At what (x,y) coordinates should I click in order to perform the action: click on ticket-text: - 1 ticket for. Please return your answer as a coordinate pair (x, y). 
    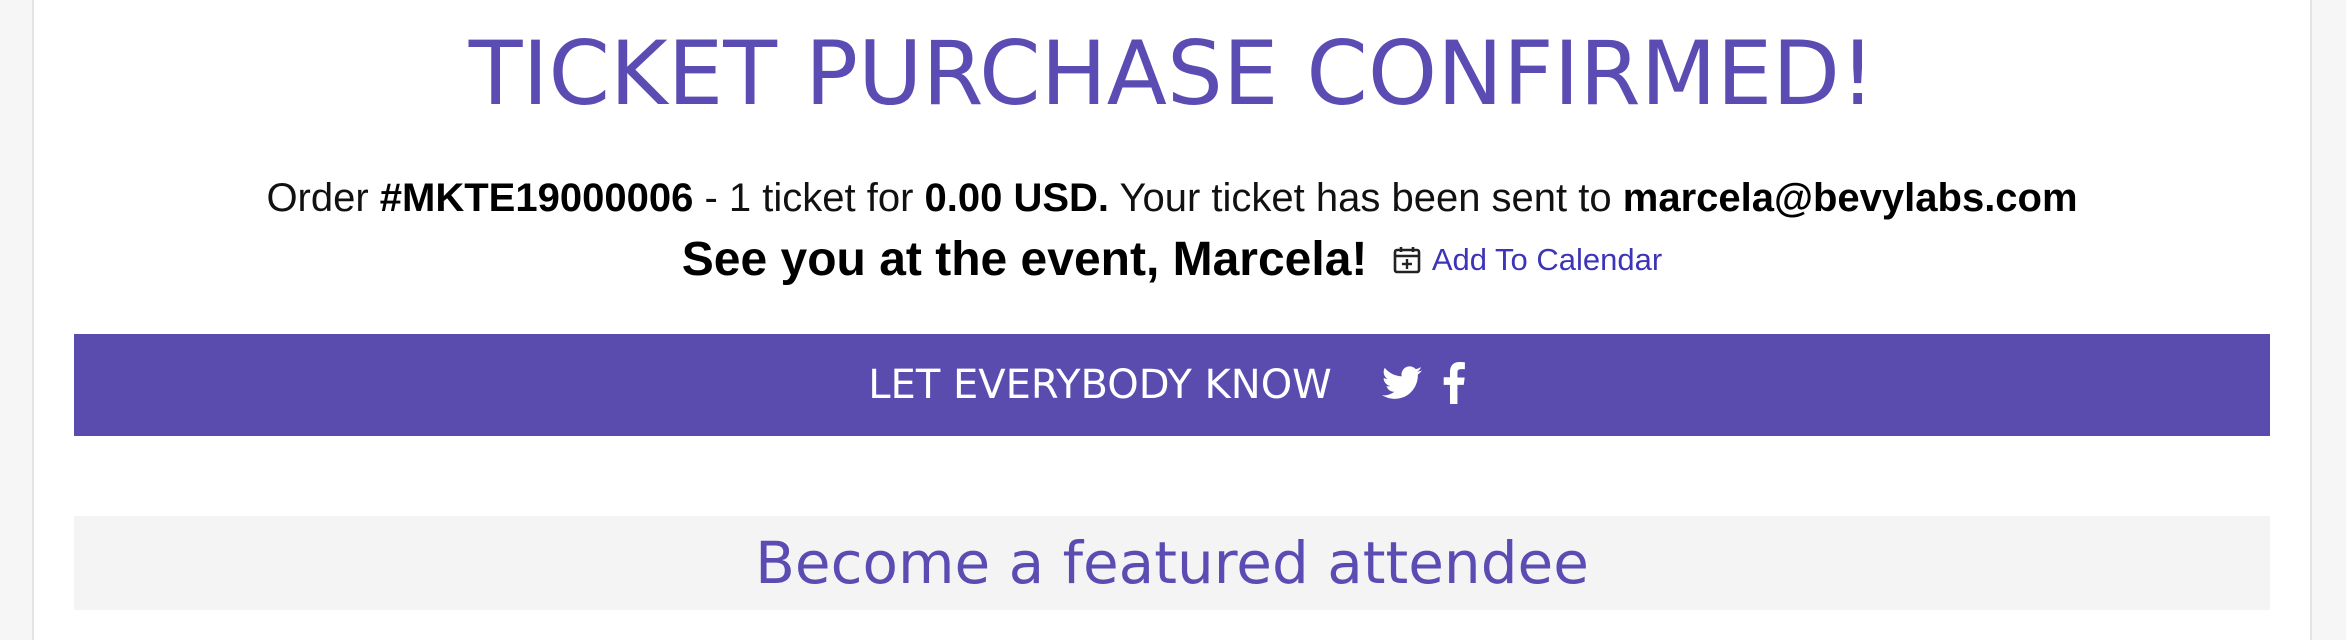
    Looking at the image, I should click on (809, 198).